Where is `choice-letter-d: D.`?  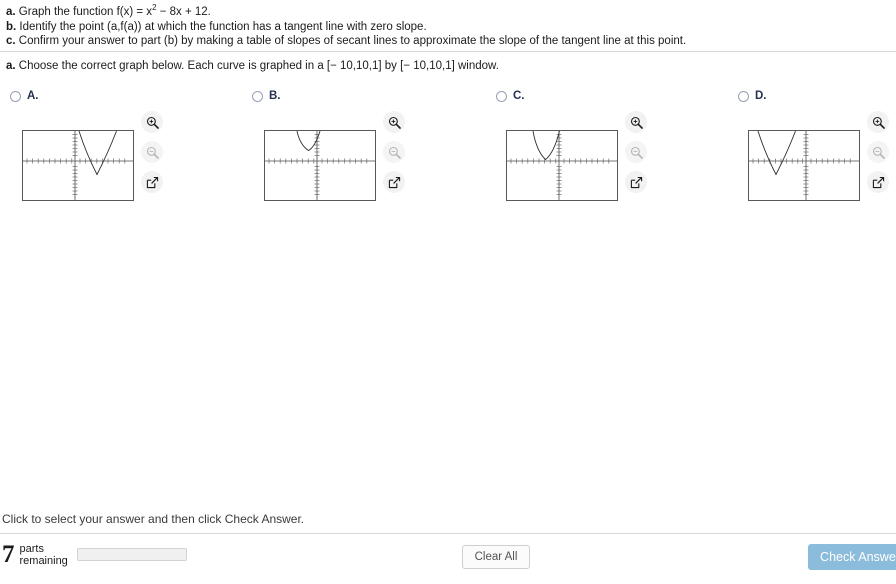
choice-letter-d: D. is located at coordinates (761, 96).